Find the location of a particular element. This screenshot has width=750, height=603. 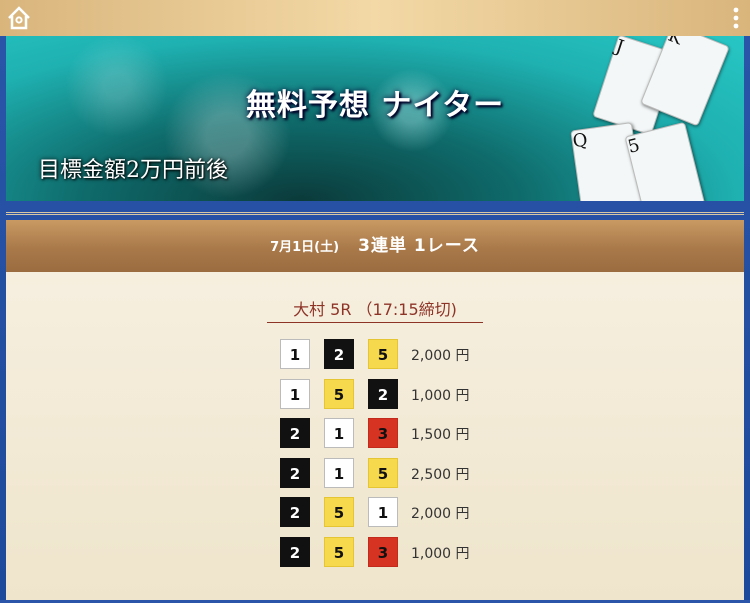

banner-title: 無料予想 ナイター is located at coordinates (375, 105).